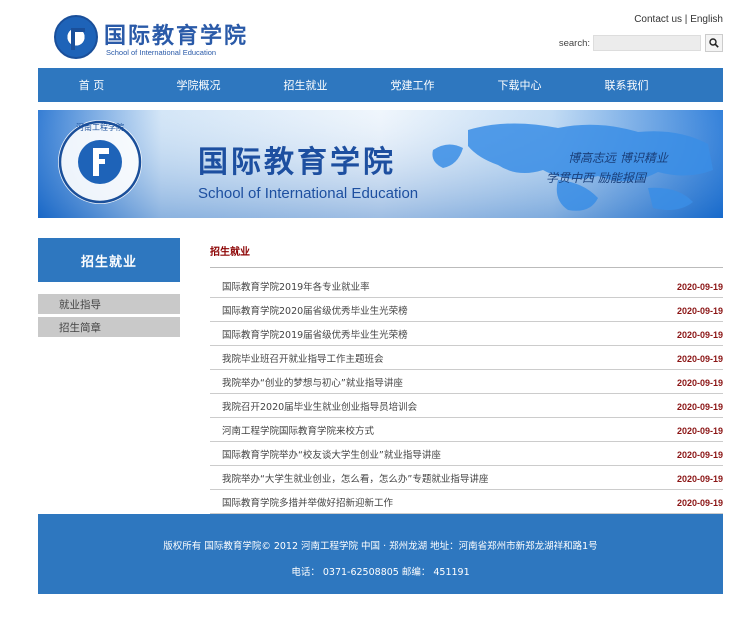 This screenshot has width=750, height=631. I want to click on nav-contact: 联系我们, so click(626, 85).